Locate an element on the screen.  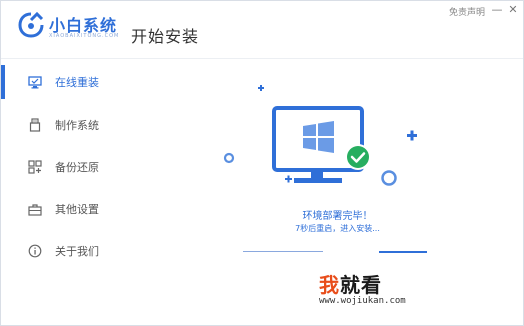
sidebar-item-make-system: 制作系统 is located at coordinates (76, 125).